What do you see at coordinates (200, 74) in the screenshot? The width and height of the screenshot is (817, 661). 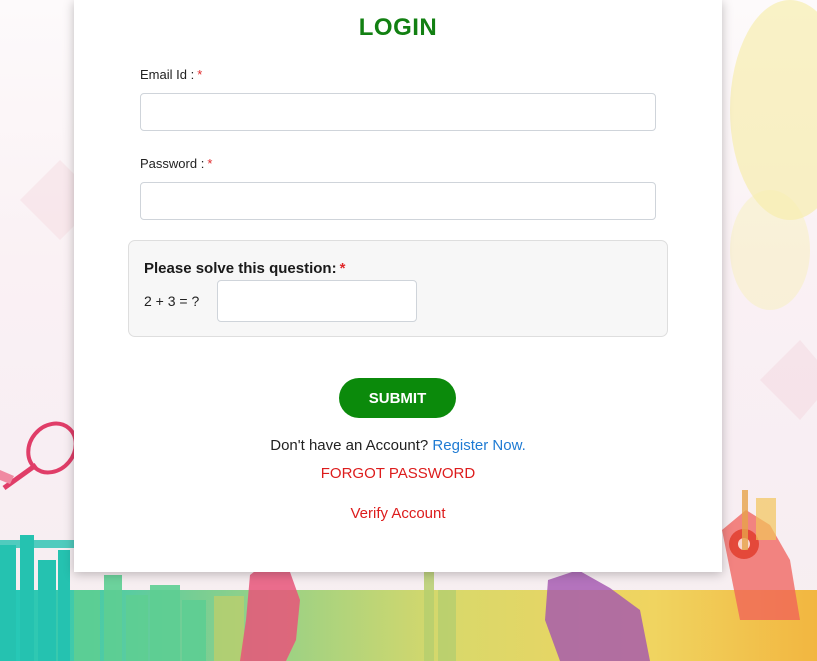 I see `email-required-mark: *` at bounding box center [200, 74].